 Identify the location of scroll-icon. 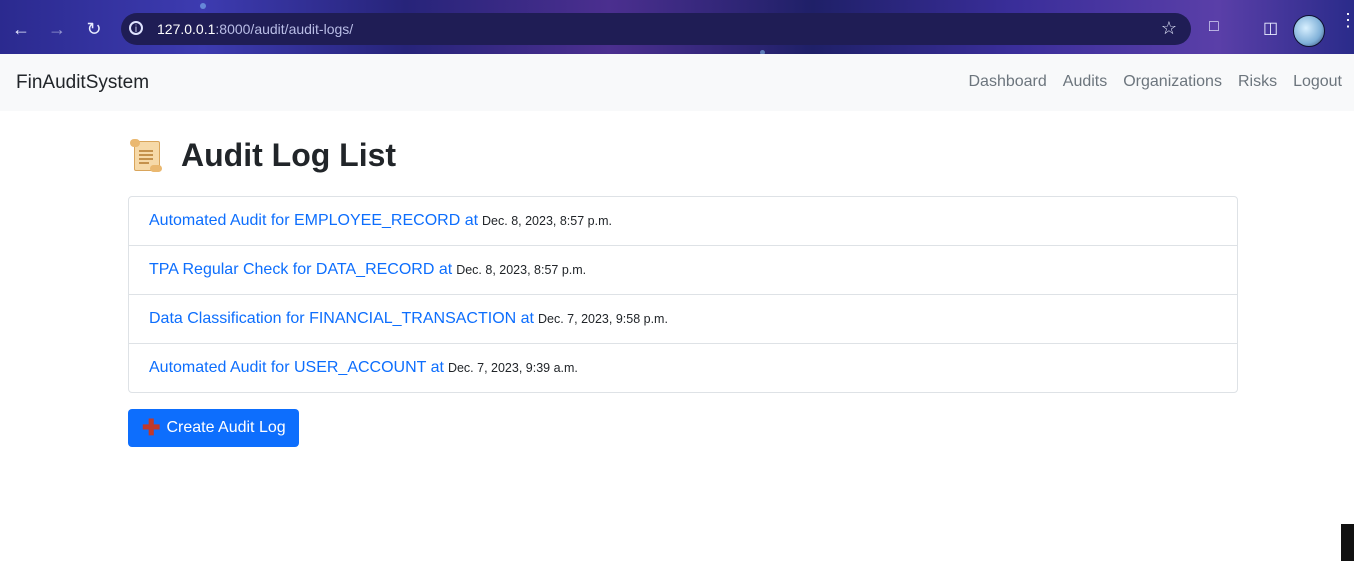
(146, 155).